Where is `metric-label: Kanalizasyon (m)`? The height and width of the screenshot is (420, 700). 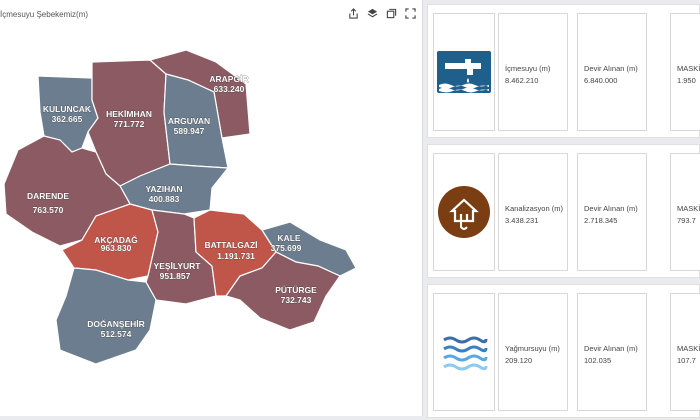
metric-label: Kanalizasyon (m) is located at coordinates (534, 208).